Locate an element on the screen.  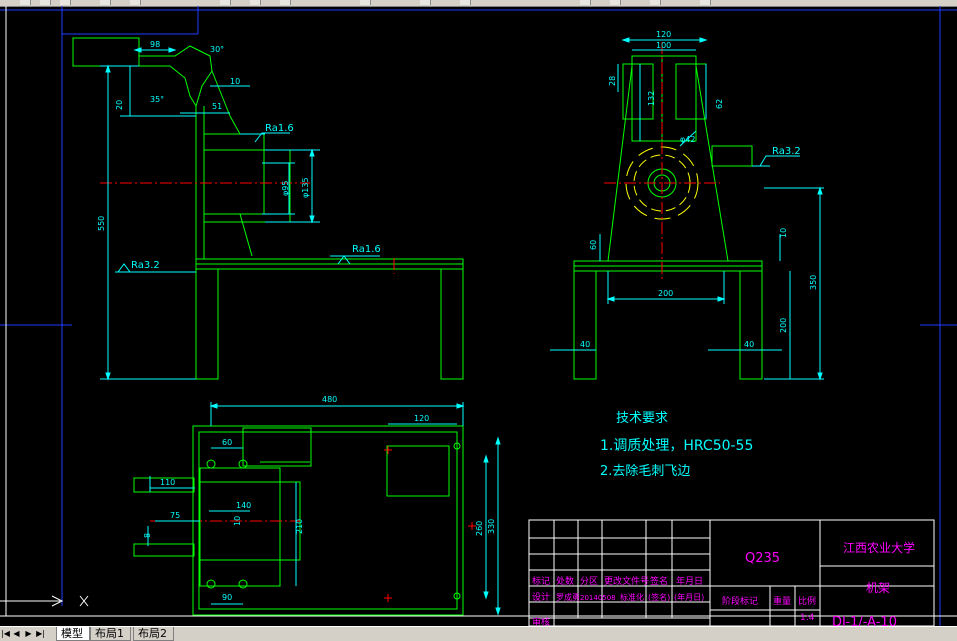
title-row1-col1: 标记 is located at coordinates (541, 581).